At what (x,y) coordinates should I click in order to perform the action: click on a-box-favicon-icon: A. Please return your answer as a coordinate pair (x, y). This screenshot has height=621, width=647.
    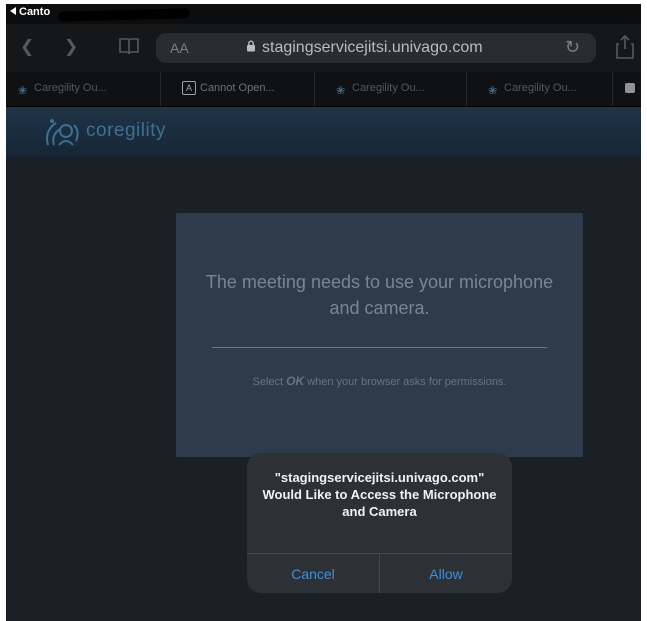
    Looking at the image, I should click on (189, 88).